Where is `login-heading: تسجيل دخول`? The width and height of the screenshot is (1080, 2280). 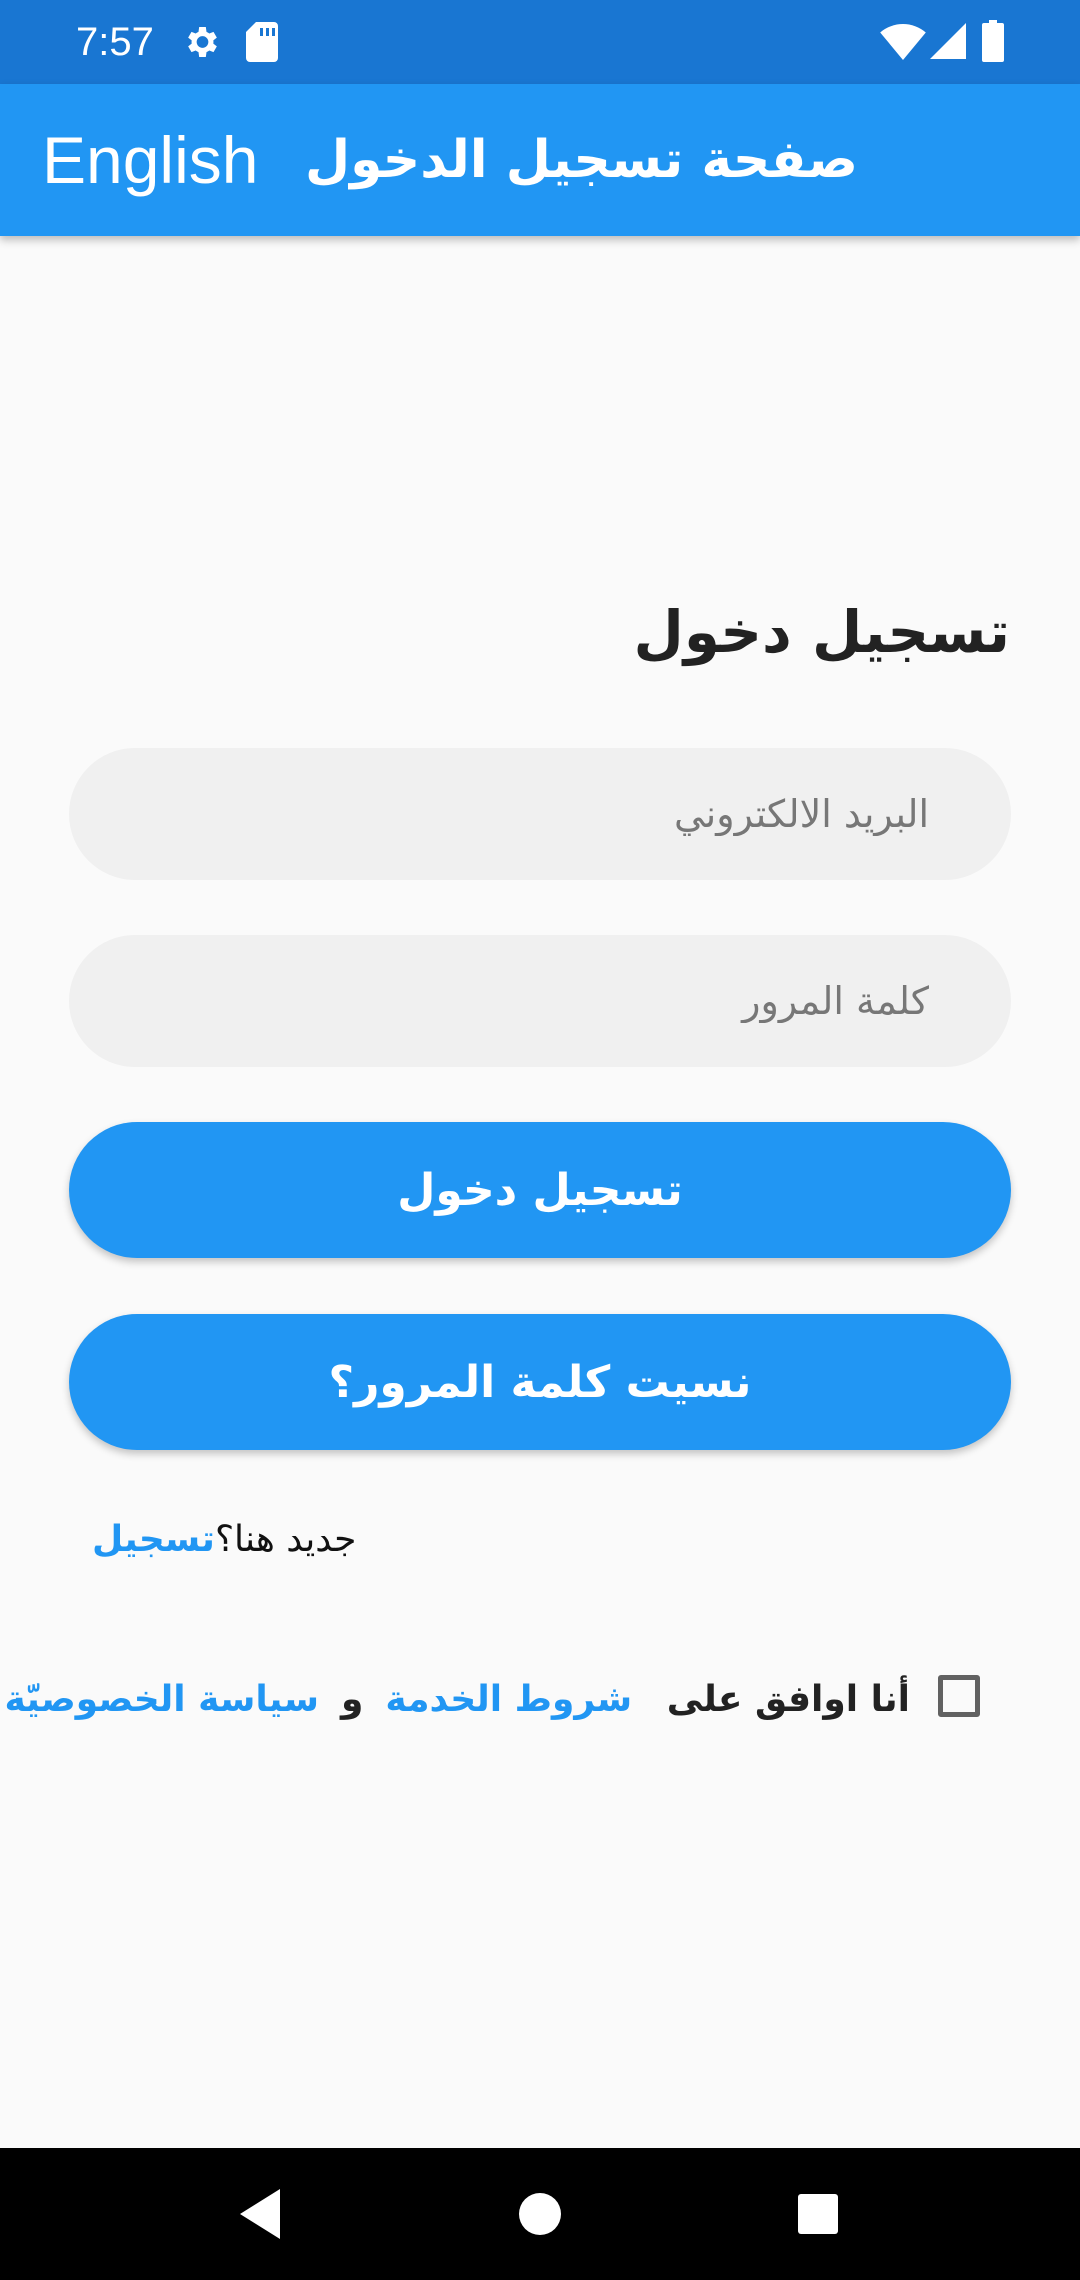
login-heading: تسجيل دخول is located at coordinates (822, 632).